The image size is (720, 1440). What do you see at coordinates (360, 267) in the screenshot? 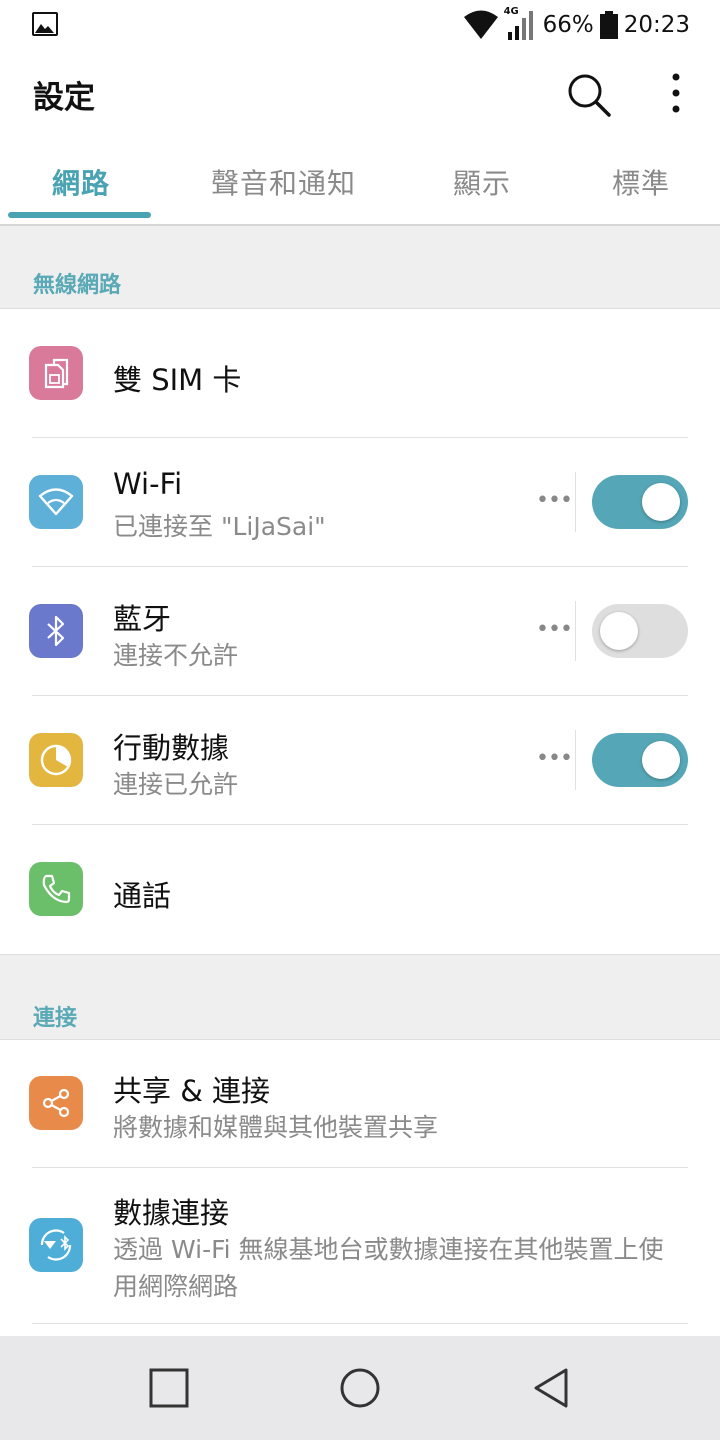
I see `section-header-wireless: 無線網路` at bounding box center [360, 267].